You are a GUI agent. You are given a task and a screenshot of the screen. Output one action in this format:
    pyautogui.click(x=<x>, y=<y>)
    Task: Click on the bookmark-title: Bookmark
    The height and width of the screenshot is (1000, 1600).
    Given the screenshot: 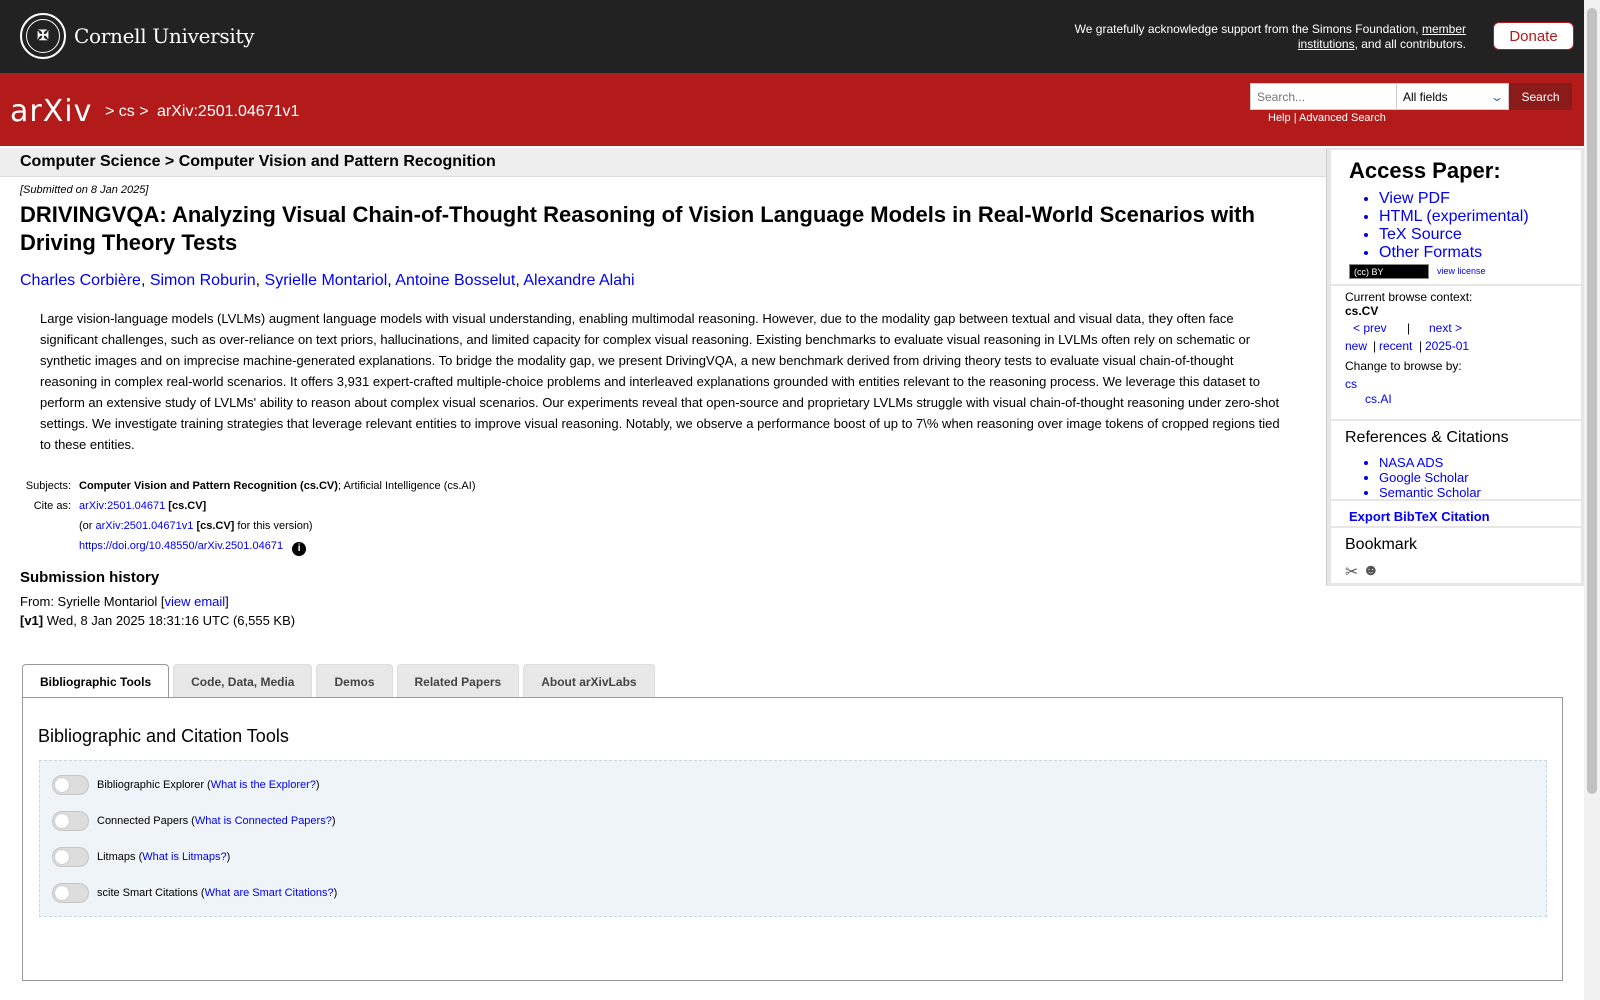 What is the action you would take?
    pyautogui.click(x=1381, y=544)
    